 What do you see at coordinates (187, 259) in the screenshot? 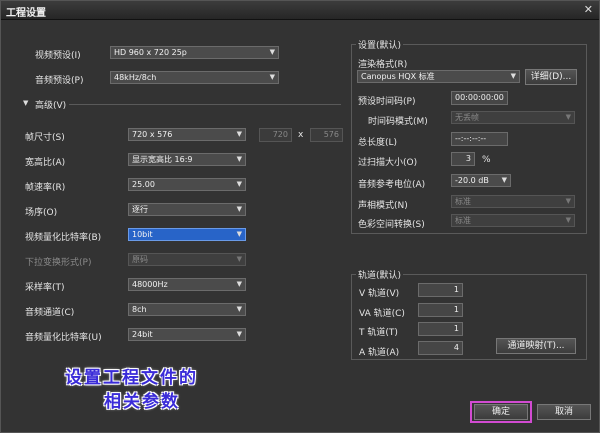
I see `pulldown-select: 原码 ▼` at bounding box center [187, 259].